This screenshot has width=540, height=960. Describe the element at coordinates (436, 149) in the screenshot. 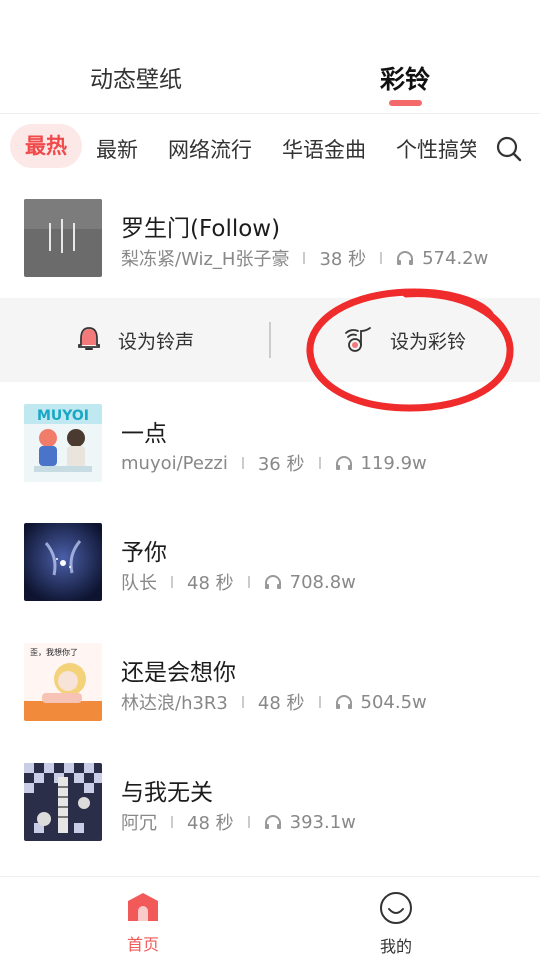

I see `category-funny: 个性搞笑` at that location.